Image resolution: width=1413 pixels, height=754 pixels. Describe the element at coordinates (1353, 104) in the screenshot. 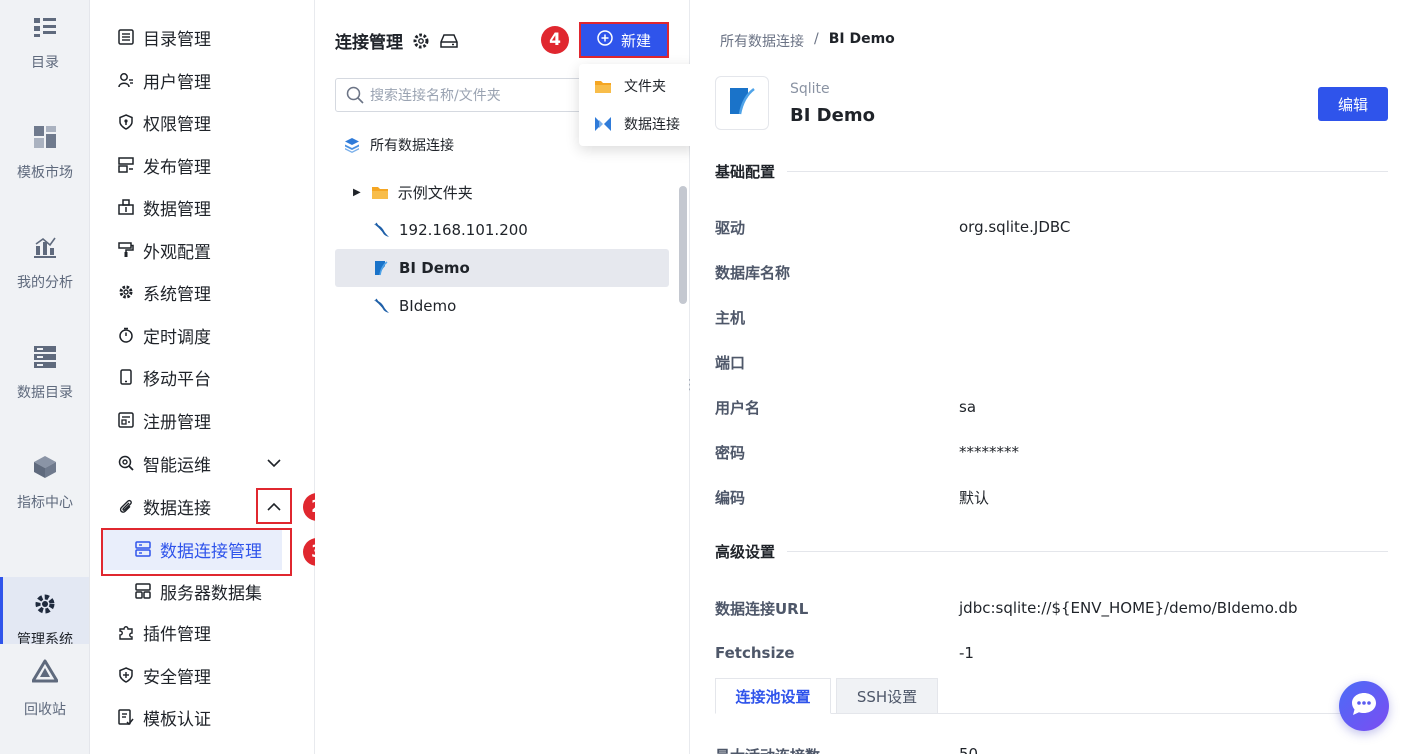

I see `edit-button: 编辑` at that location.